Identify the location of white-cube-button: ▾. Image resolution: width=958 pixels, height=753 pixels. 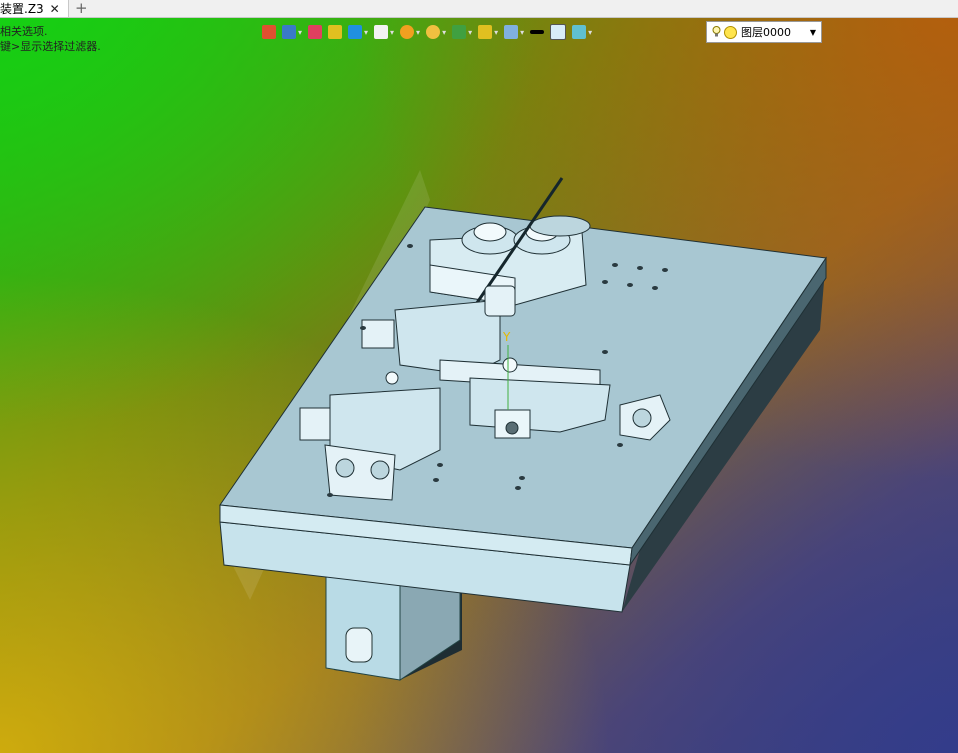
(384, 32).